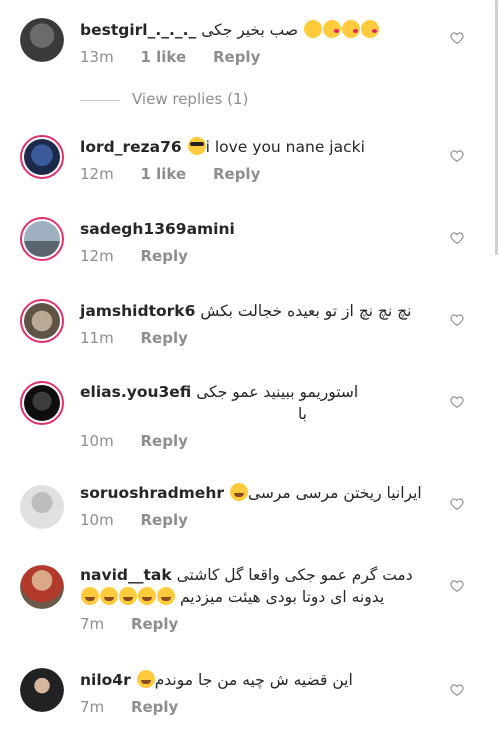 The width and height of the screenshot is (500, 731). What do you see at coordinates (137, 311) in the screenshot?
I see `comment-username: jamshidtork6` at bounding box center [137, 311].